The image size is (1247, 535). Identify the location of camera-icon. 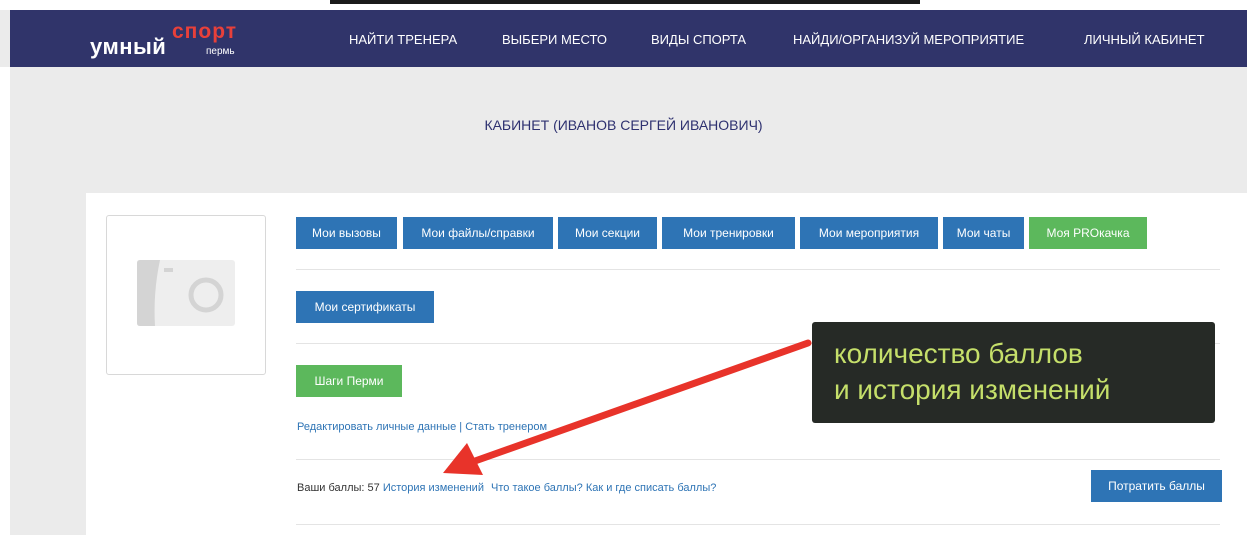
(186, 293).